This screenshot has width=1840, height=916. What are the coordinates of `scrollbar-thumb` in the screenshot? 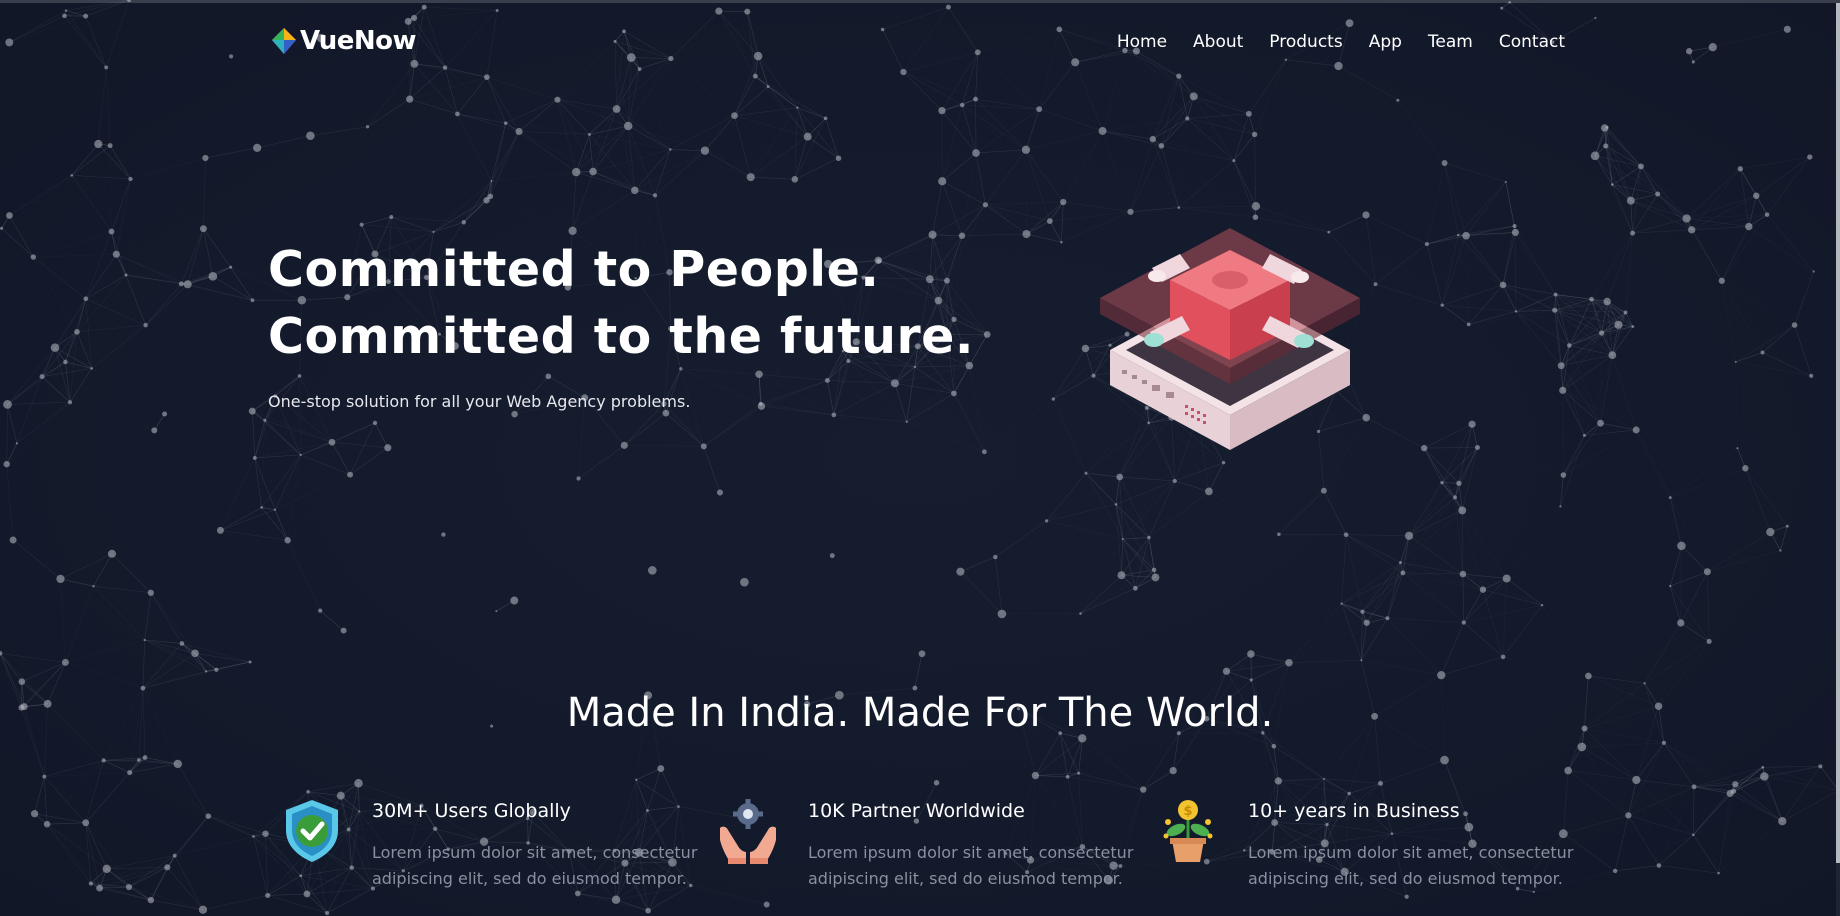 It's located at (1838, 433).